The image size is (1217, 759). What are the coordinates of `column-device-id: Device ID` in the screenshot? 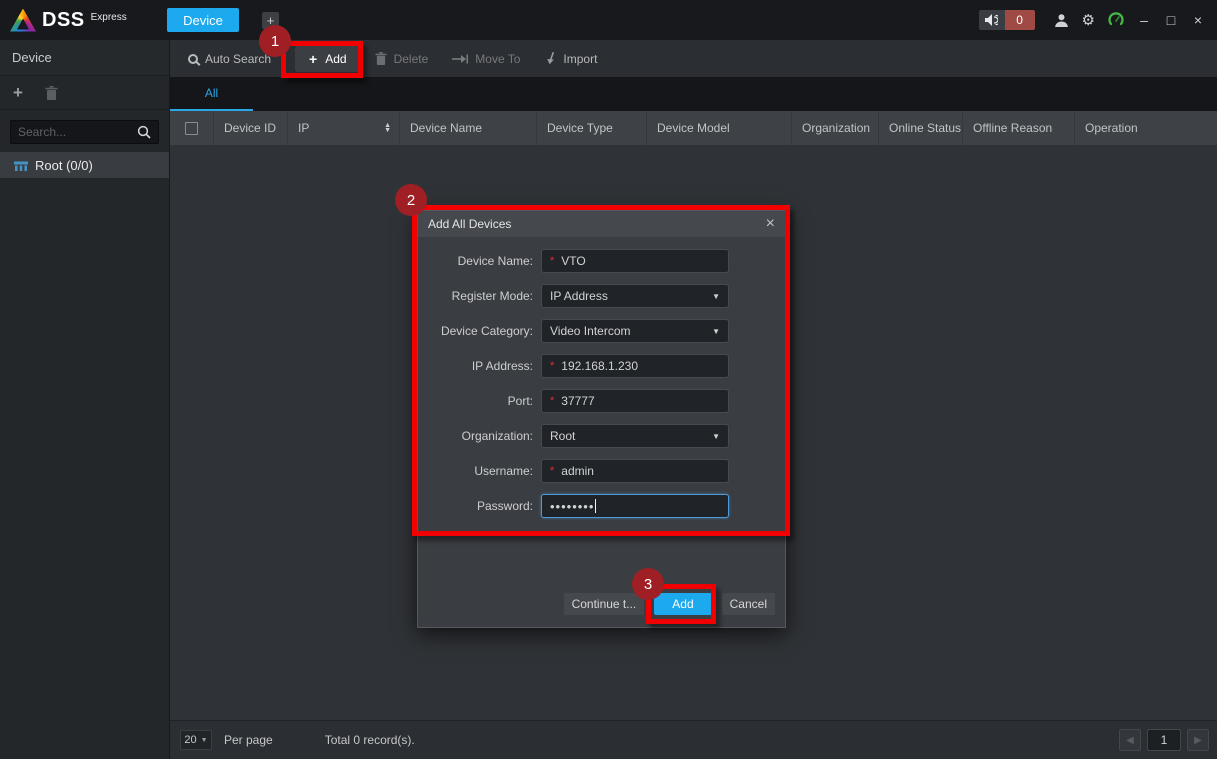 It's located at (251, 128).